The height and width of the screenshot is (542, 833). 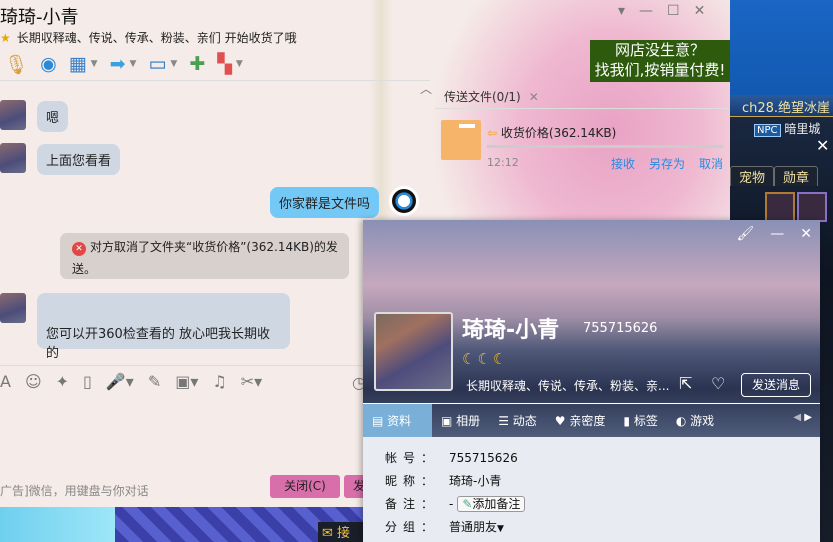 What do you see at coordinates (781, 106) in the screenshot?
I see `game-location: ch28.绝望冰崖` at bounding box center [781, 106].